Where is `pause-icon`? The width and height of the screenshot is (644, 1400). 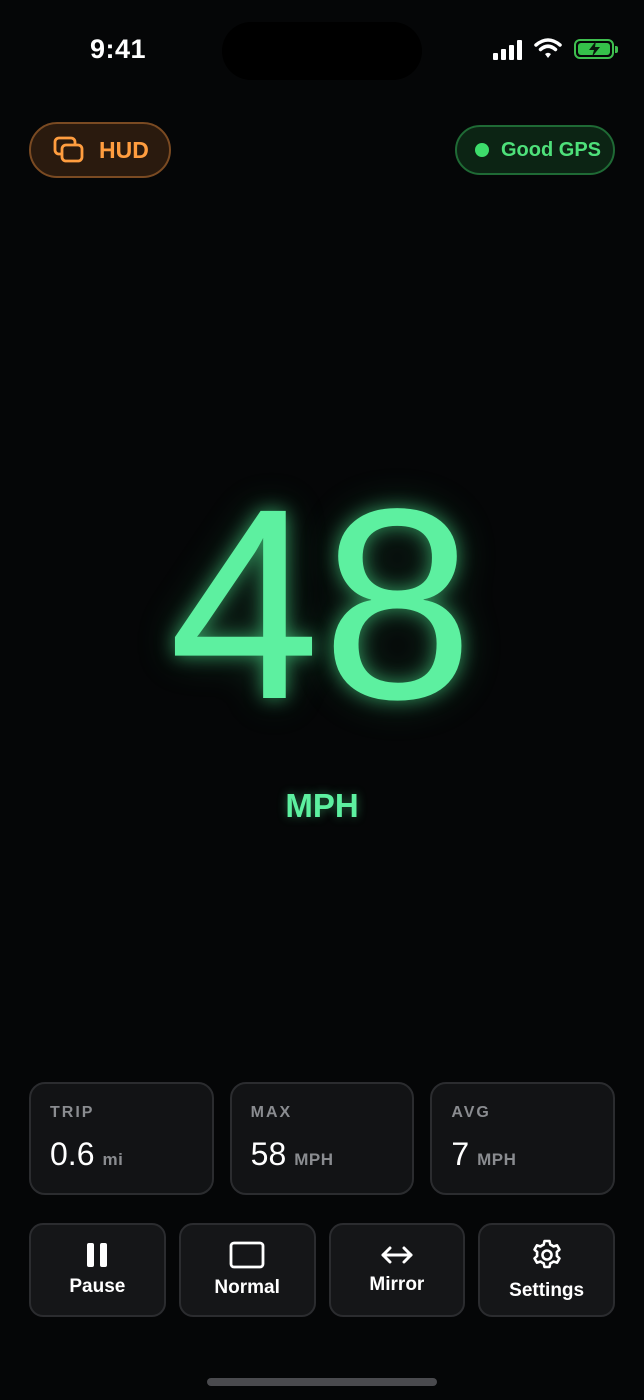 pause-icon is located at coordinates (97, 1255).